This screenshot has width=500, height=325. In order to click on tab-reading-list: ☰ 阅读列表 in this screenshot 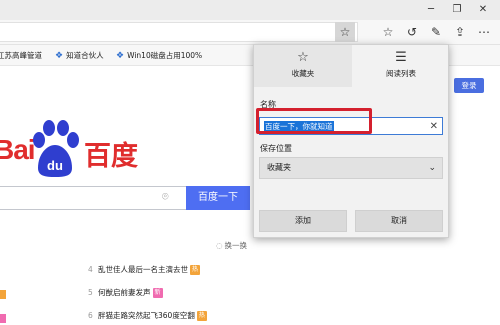, I will do `click(401, 66)`.